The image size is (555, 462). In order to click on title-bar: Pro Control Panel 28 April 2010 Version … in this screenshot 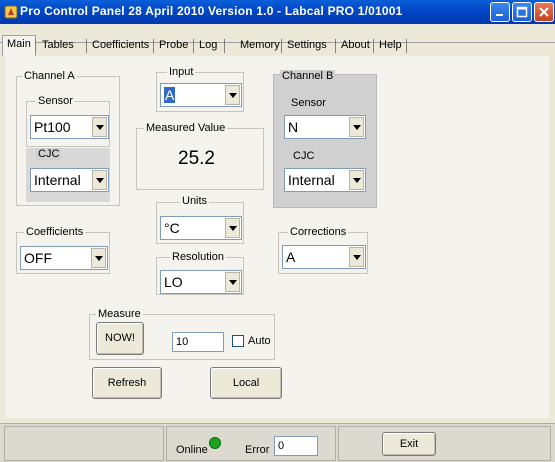, I will do `click(277, 12)`.